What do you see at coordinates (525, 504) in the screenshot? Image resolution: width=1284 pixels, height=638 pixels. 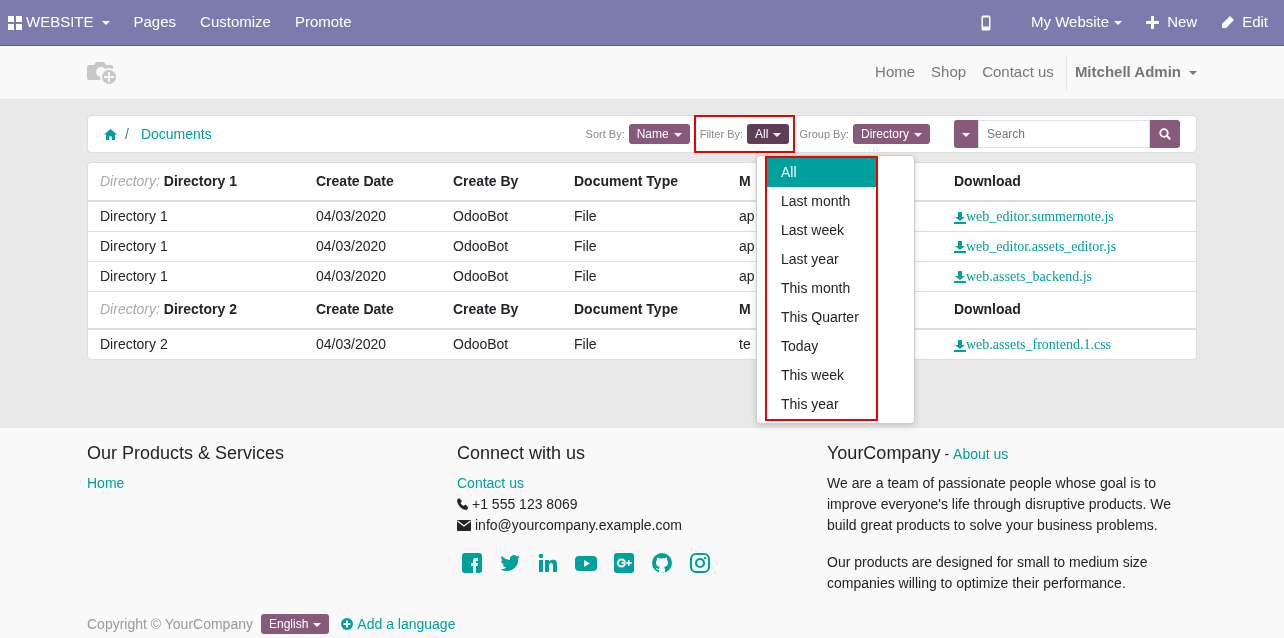 I see `phone-number: +1 555 123 8069` at bounding box center [525, 504].